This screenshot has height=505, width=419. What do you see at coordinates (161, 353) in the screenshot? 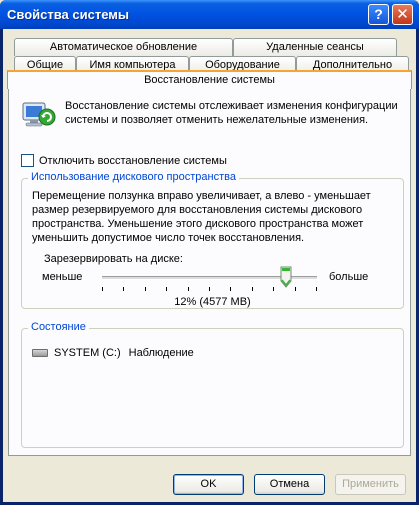
I see `drive-status: Наблюдение` at bounding box center [161, 353].